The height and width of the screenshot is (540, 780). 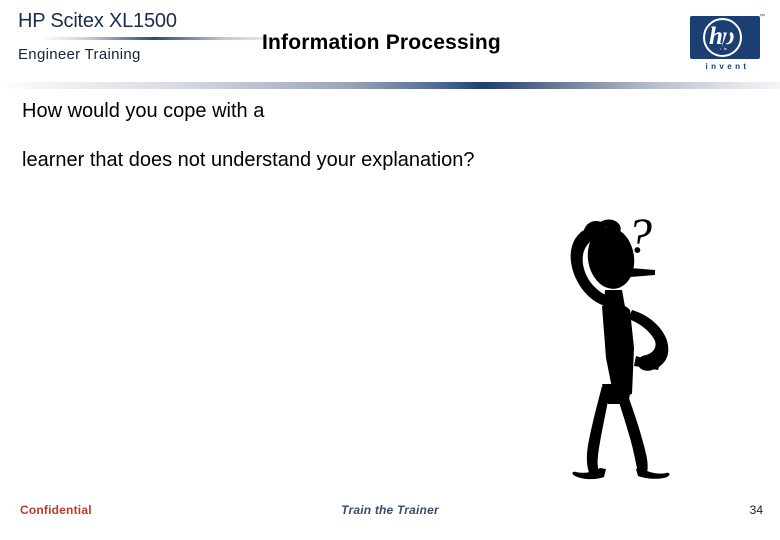 What do you see at coordinates (143, 111) in the screenshot?
I see `question-line-1: How would you cope with a` at bounding box center [143, 111].